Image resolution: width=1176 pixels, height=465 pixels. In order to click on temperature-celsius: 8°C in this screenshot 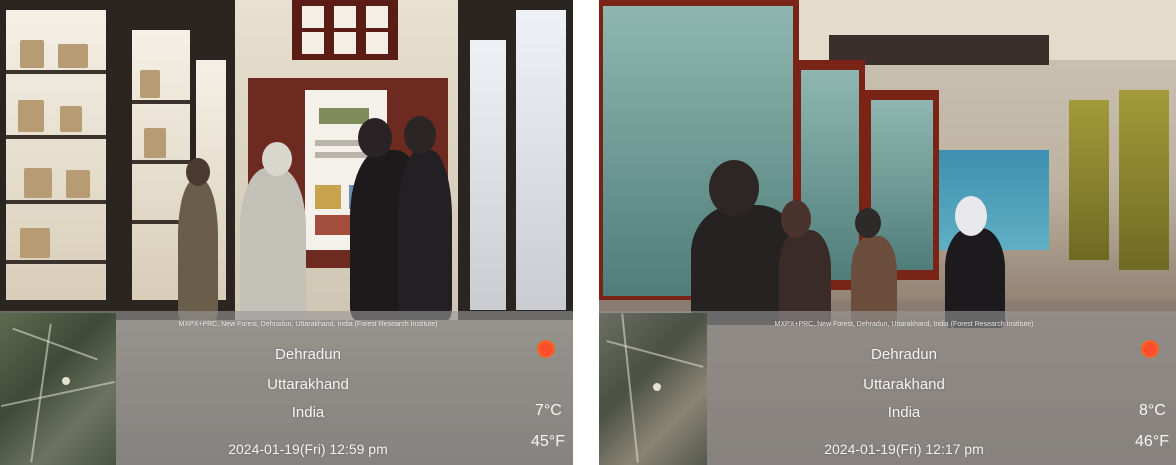, I will do `click(1152, 410)`.